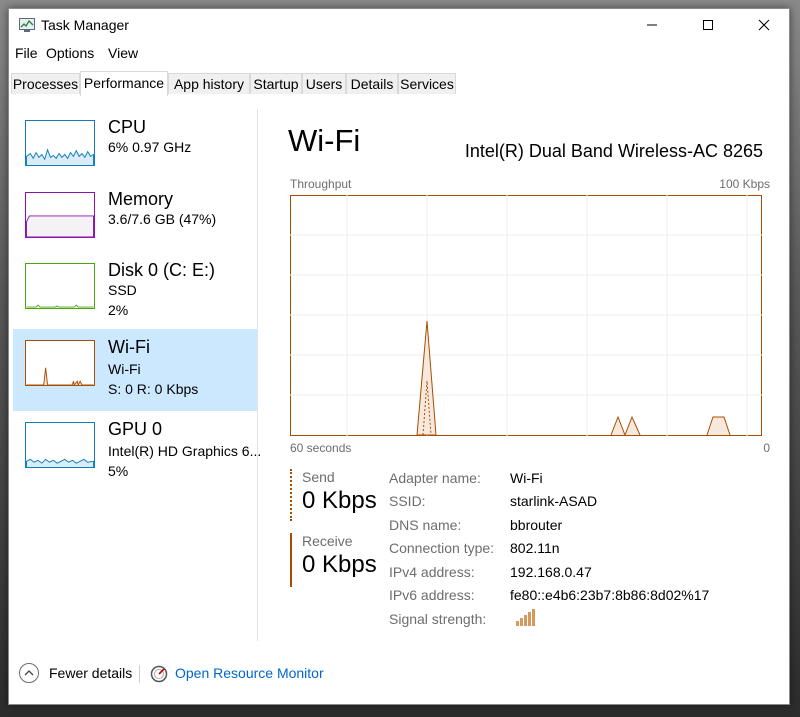  Describe the element at coordinates (744, 184) in the screenshot. I see `graph-max-label: 100 Kbps` at that location.